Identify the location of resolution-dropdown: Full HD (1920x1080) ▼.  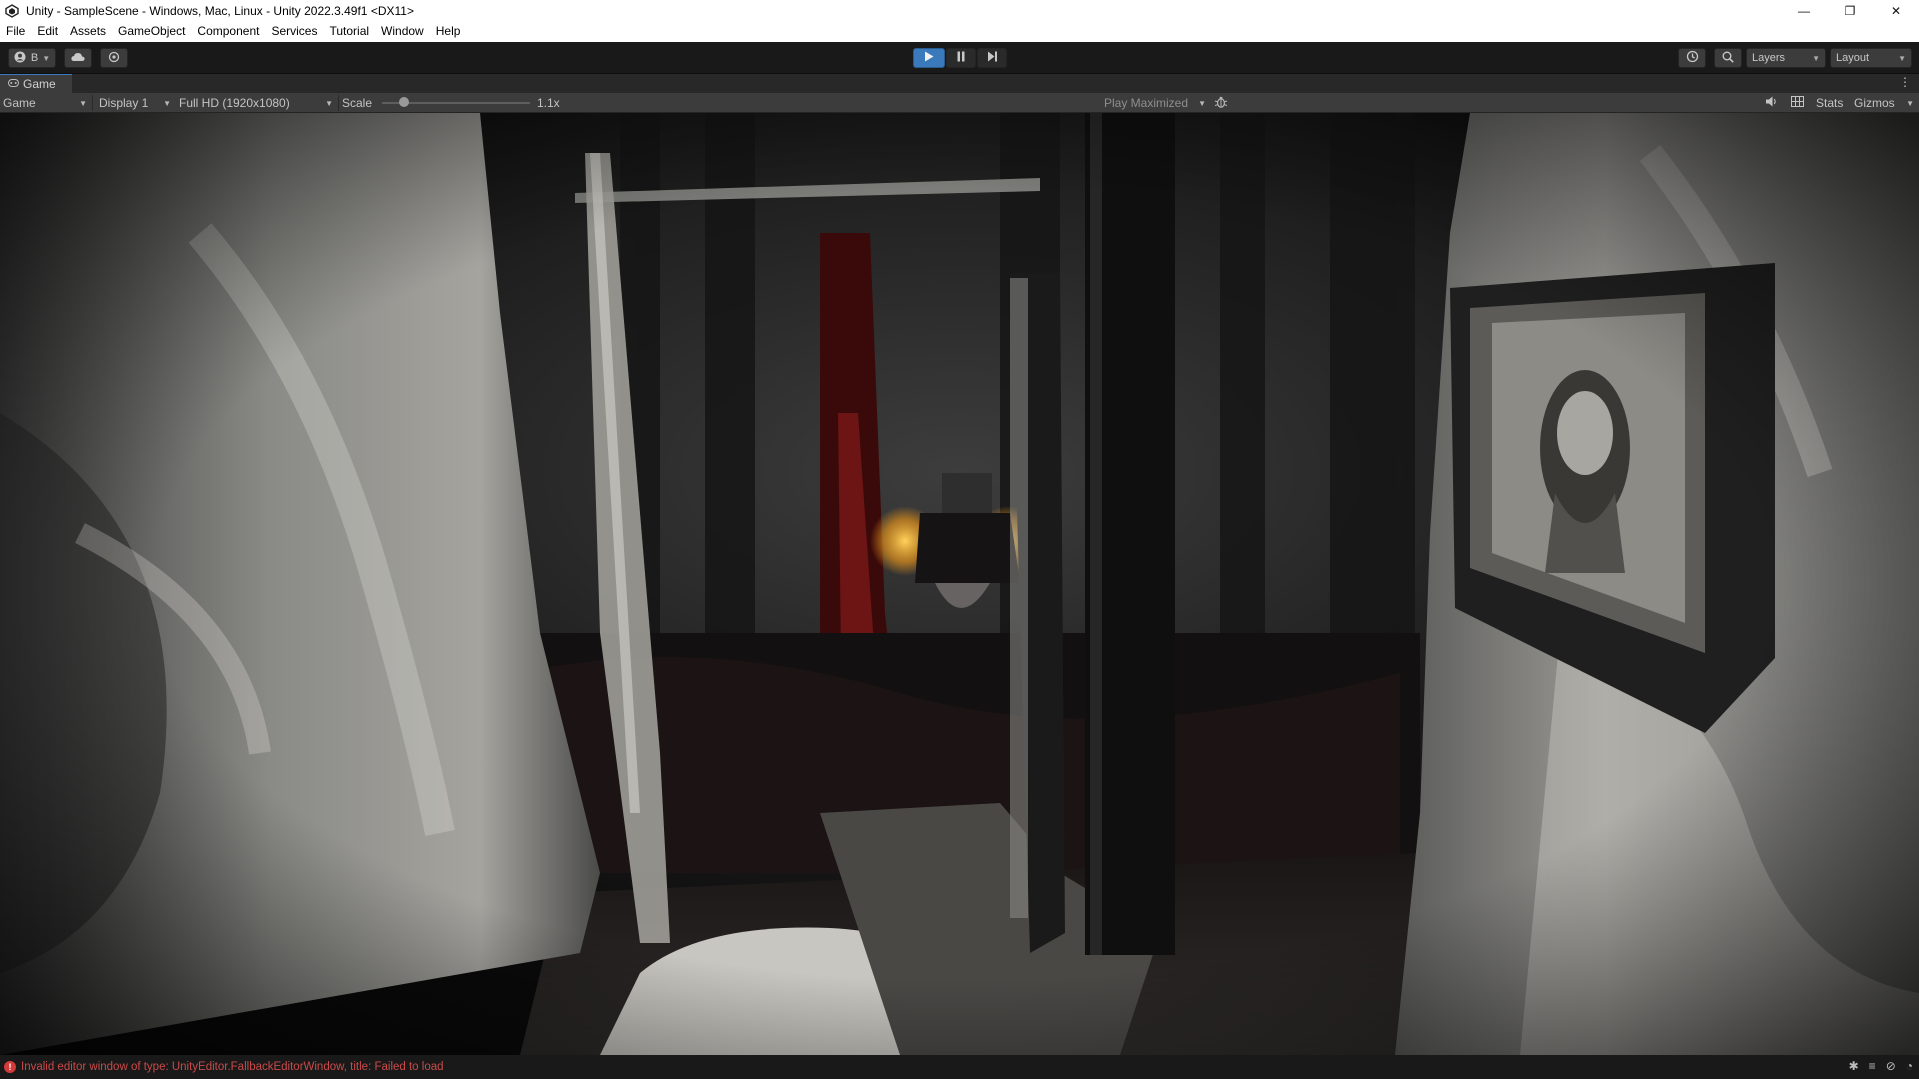
(257, 103).